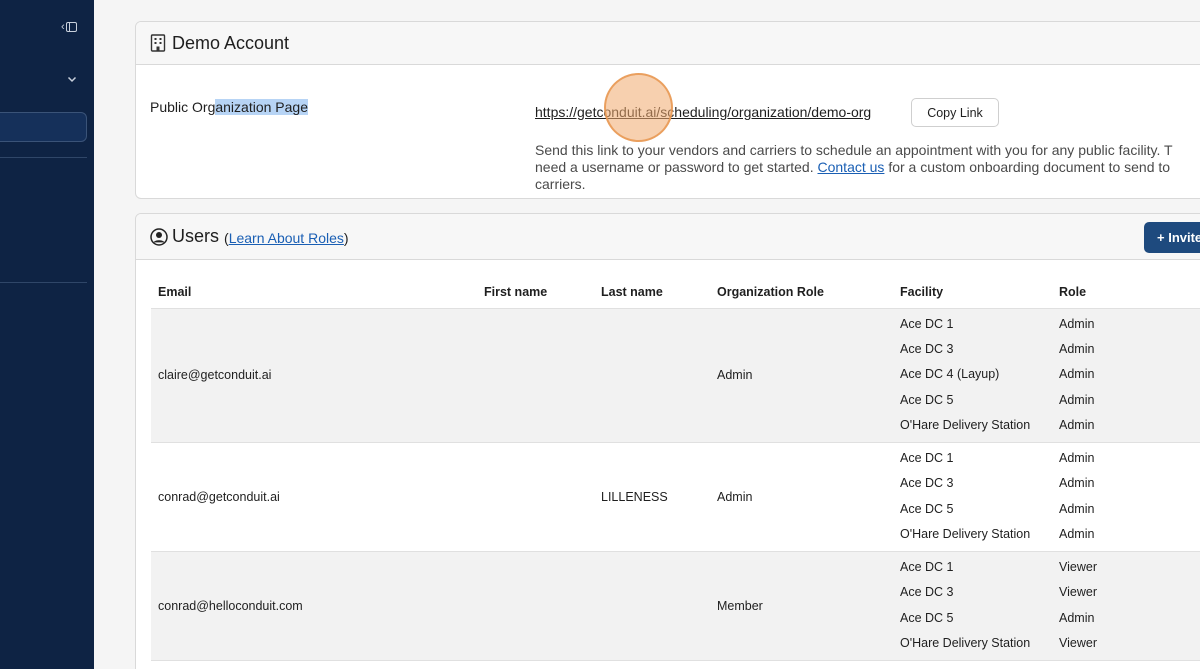 The image size is (1200, 669). Describe the element at coordinates (851, 167) in the screenshot. I see `contact-us-link: Contact us` at that location.